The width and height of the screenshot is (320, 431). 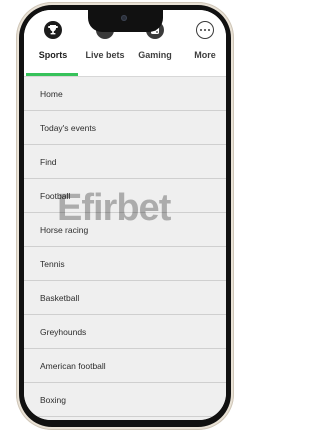 What do you see at coordinates (125, 298) in the screenshot?
I see `menu-item-basketball: Basketball` at bounding box center [125, 298].